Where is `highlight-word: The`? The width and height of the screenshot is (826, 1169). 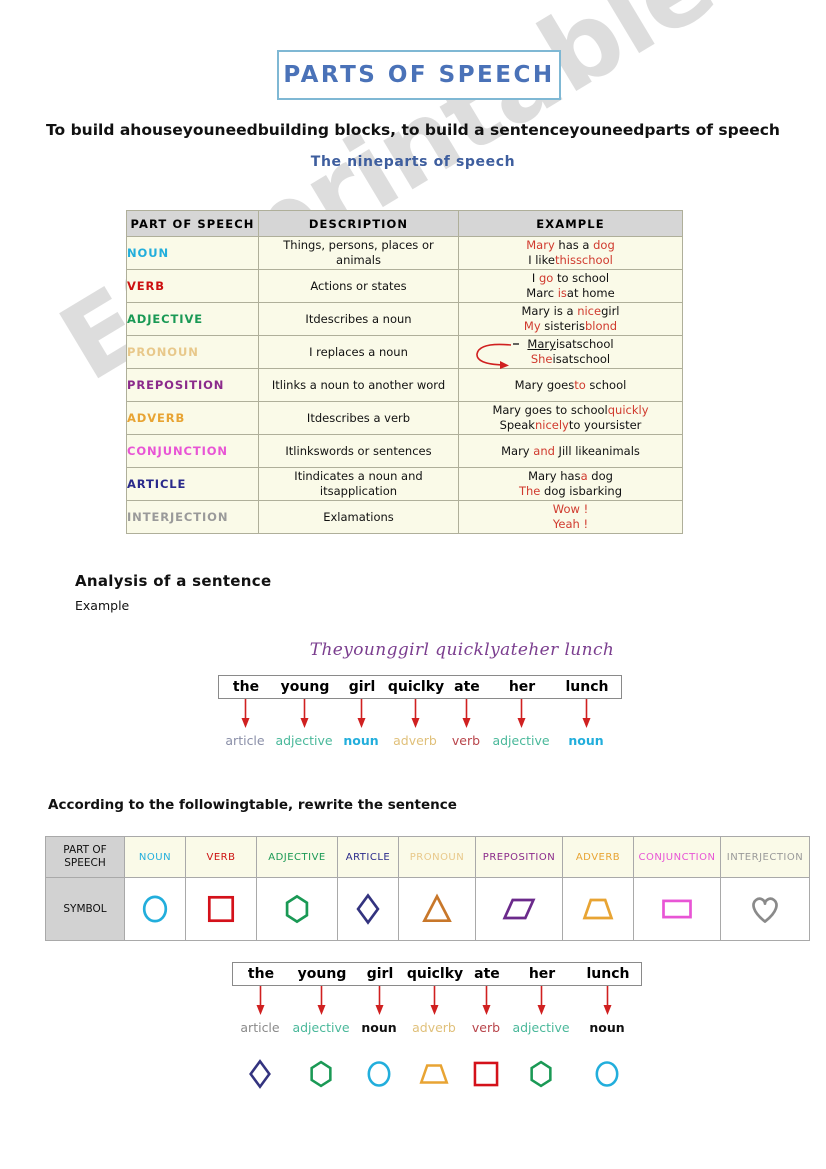 highlight-word: The is located at coordinates (529, 491).